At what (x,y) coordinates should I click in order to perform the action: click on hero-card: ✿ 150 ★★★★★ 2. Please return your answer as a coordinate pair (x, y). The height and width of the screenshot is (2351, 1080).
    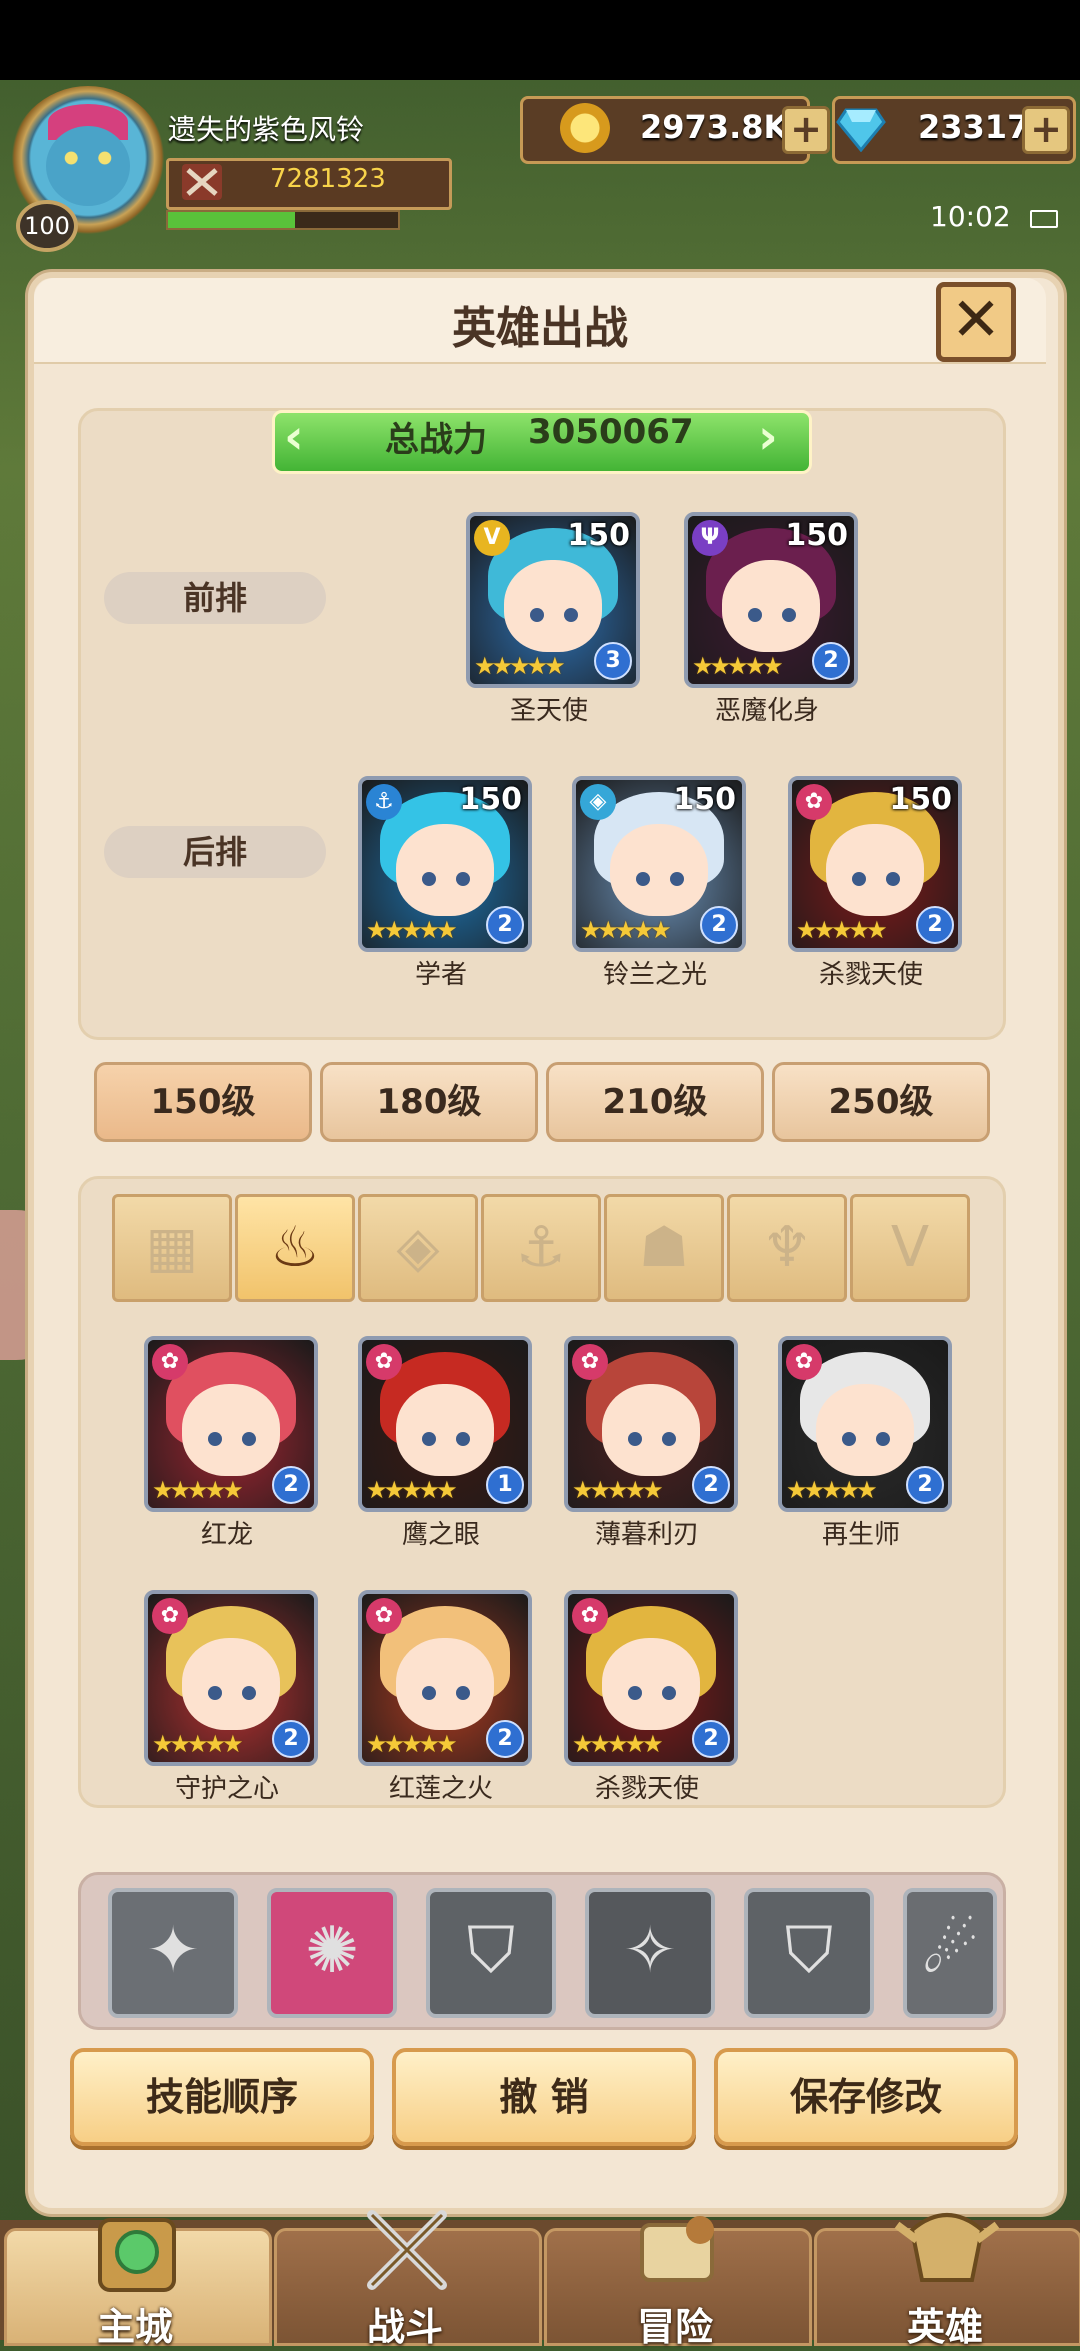
    Looking at the image, I should click on (875, 864).